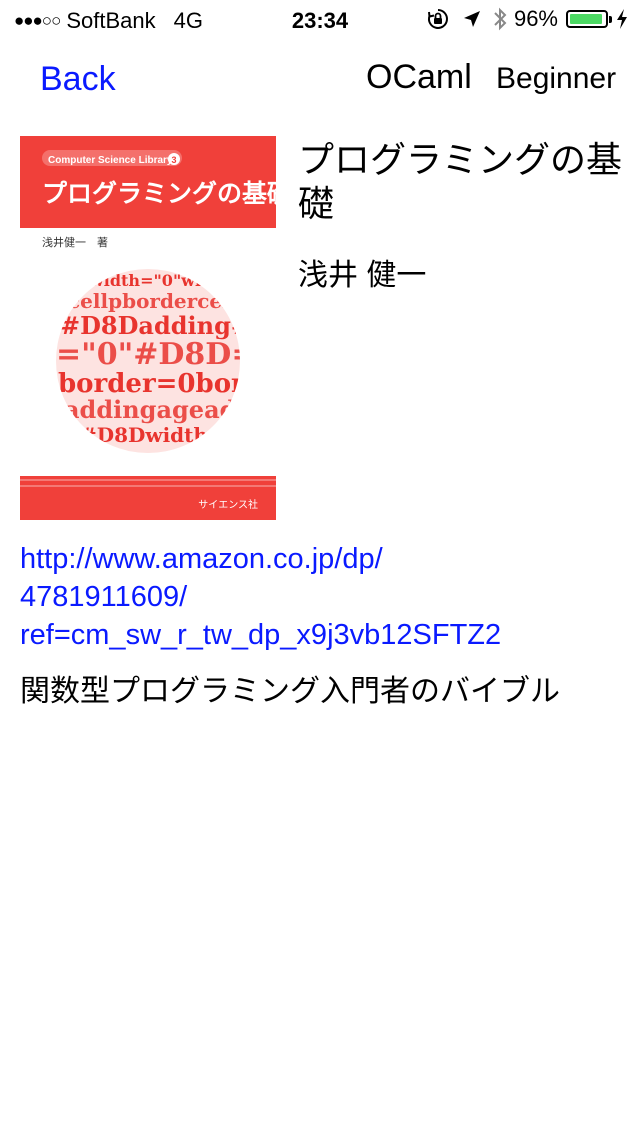 This screenshot has width=640, height=1136. I want to click on back-button: Back, so click(78, 79).